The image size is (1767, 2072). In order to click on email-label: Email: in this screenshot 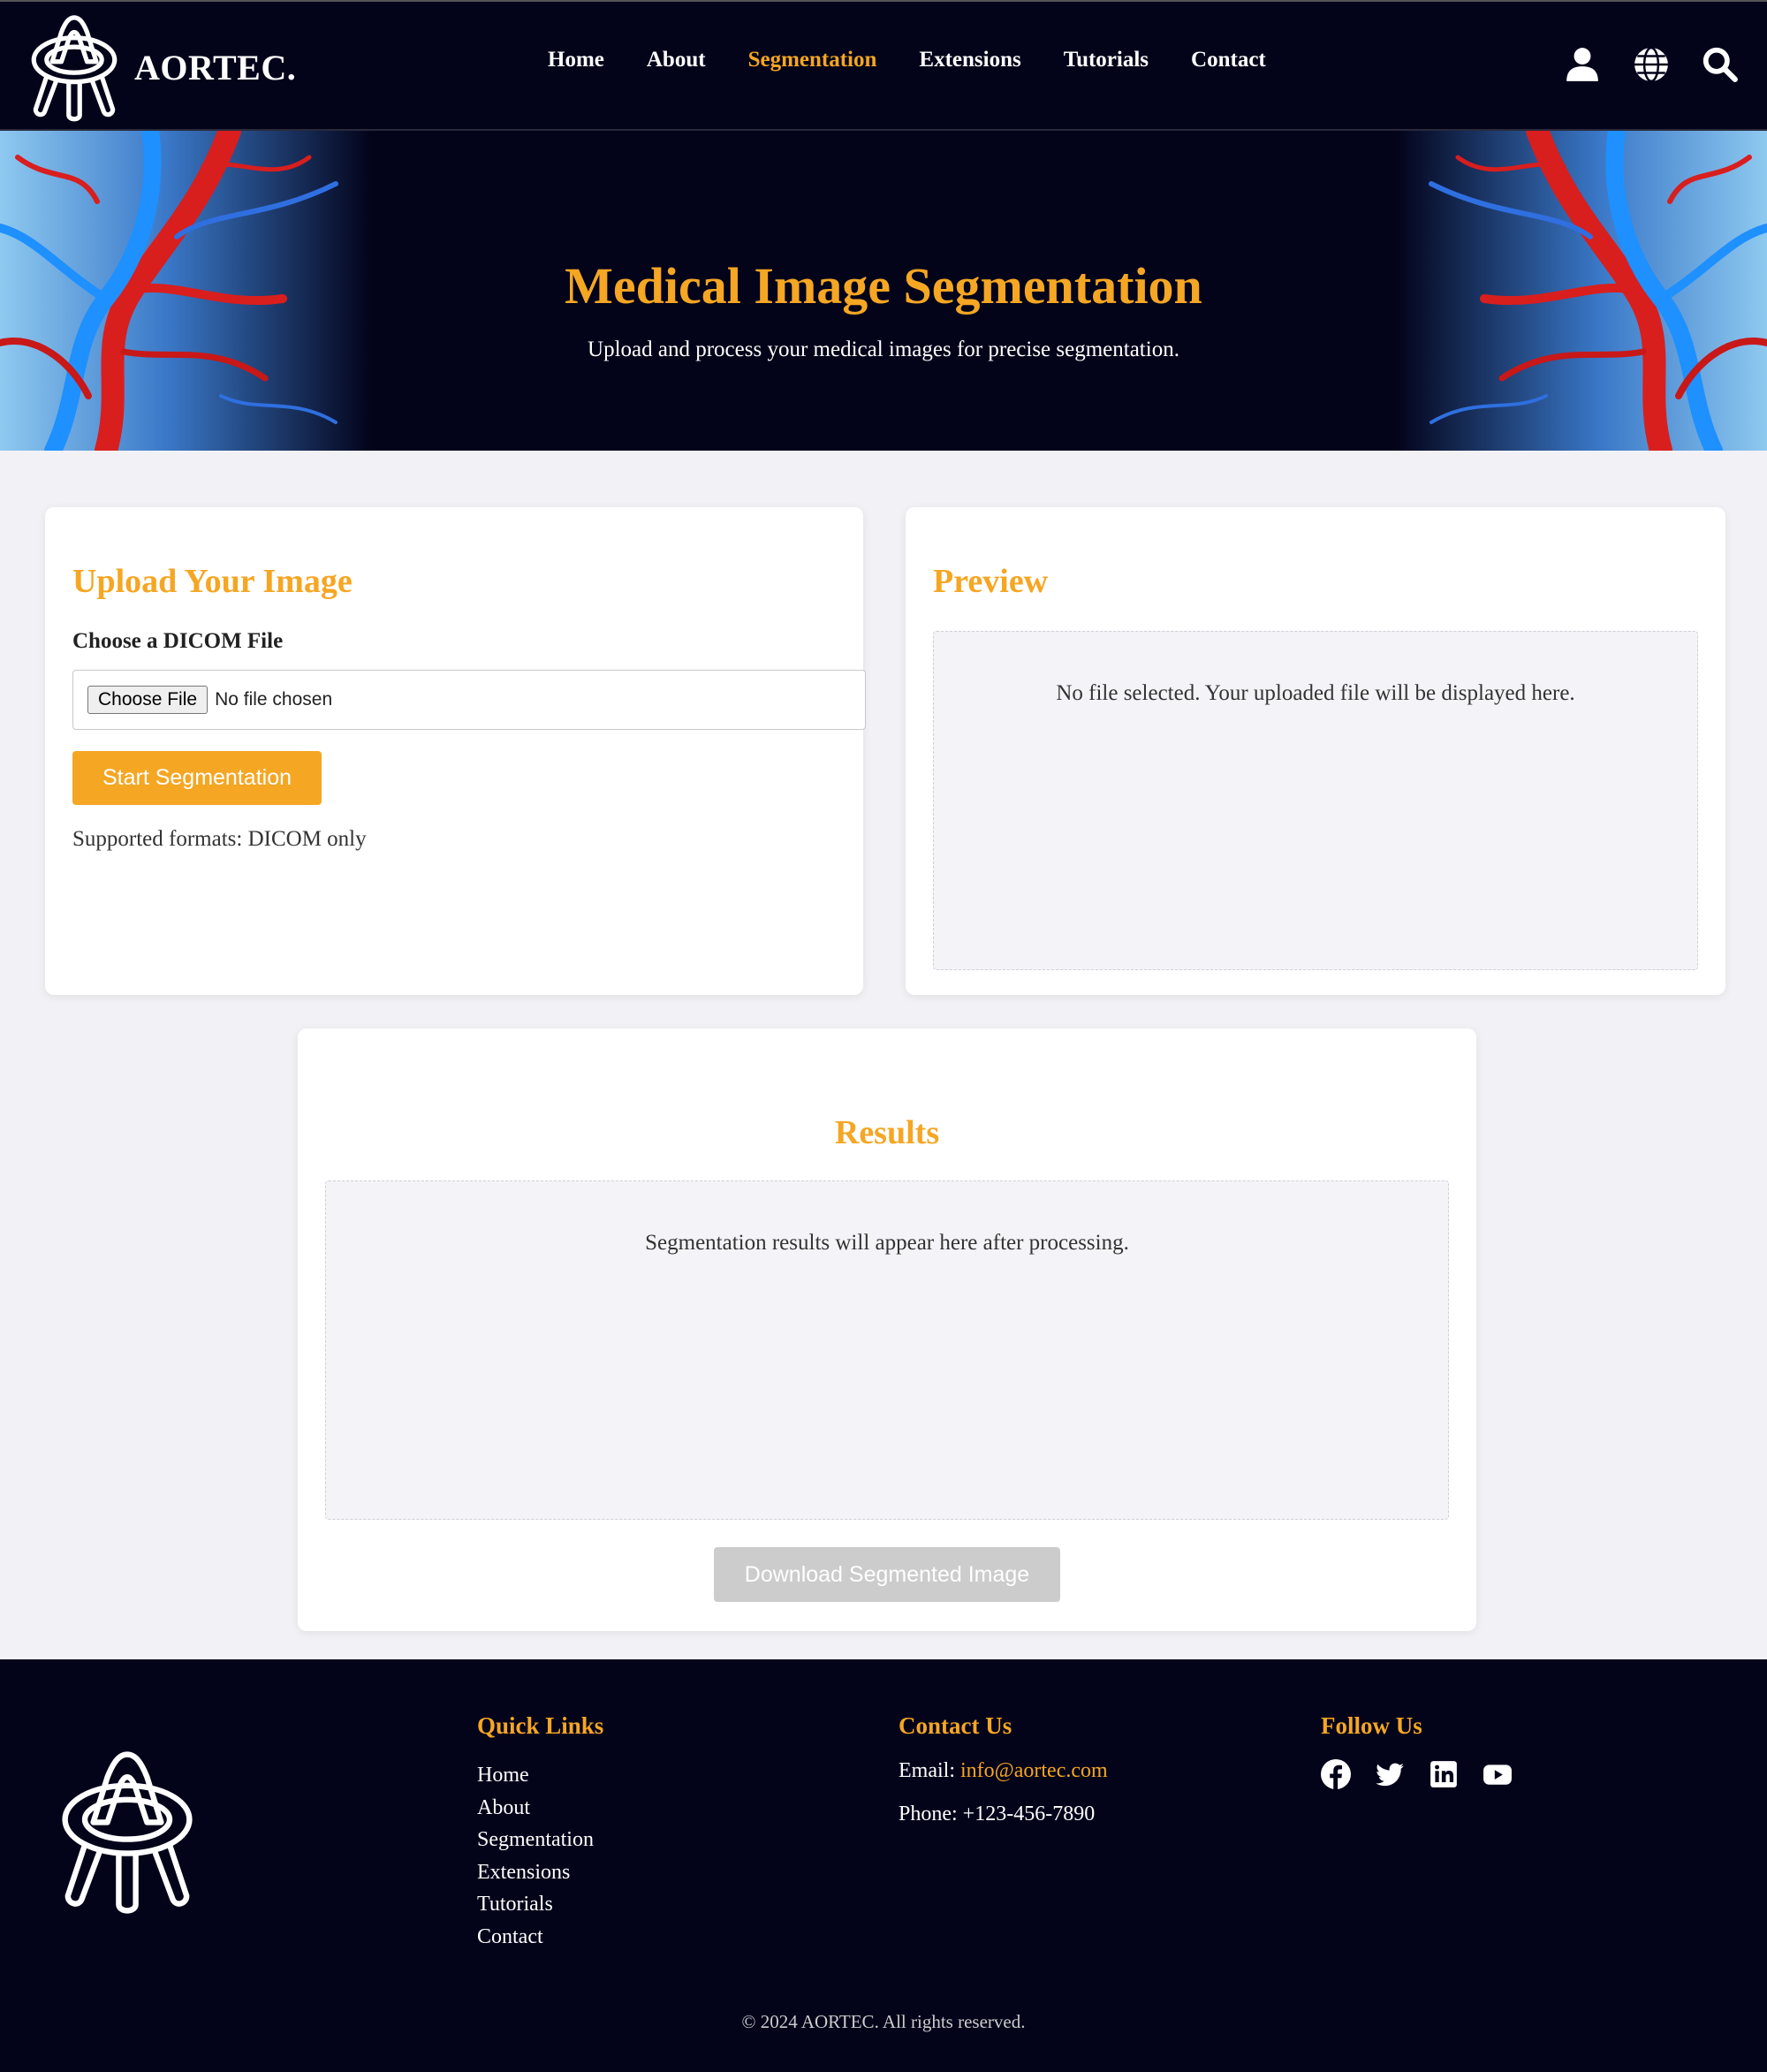, I will do `click(927, 1771)`.